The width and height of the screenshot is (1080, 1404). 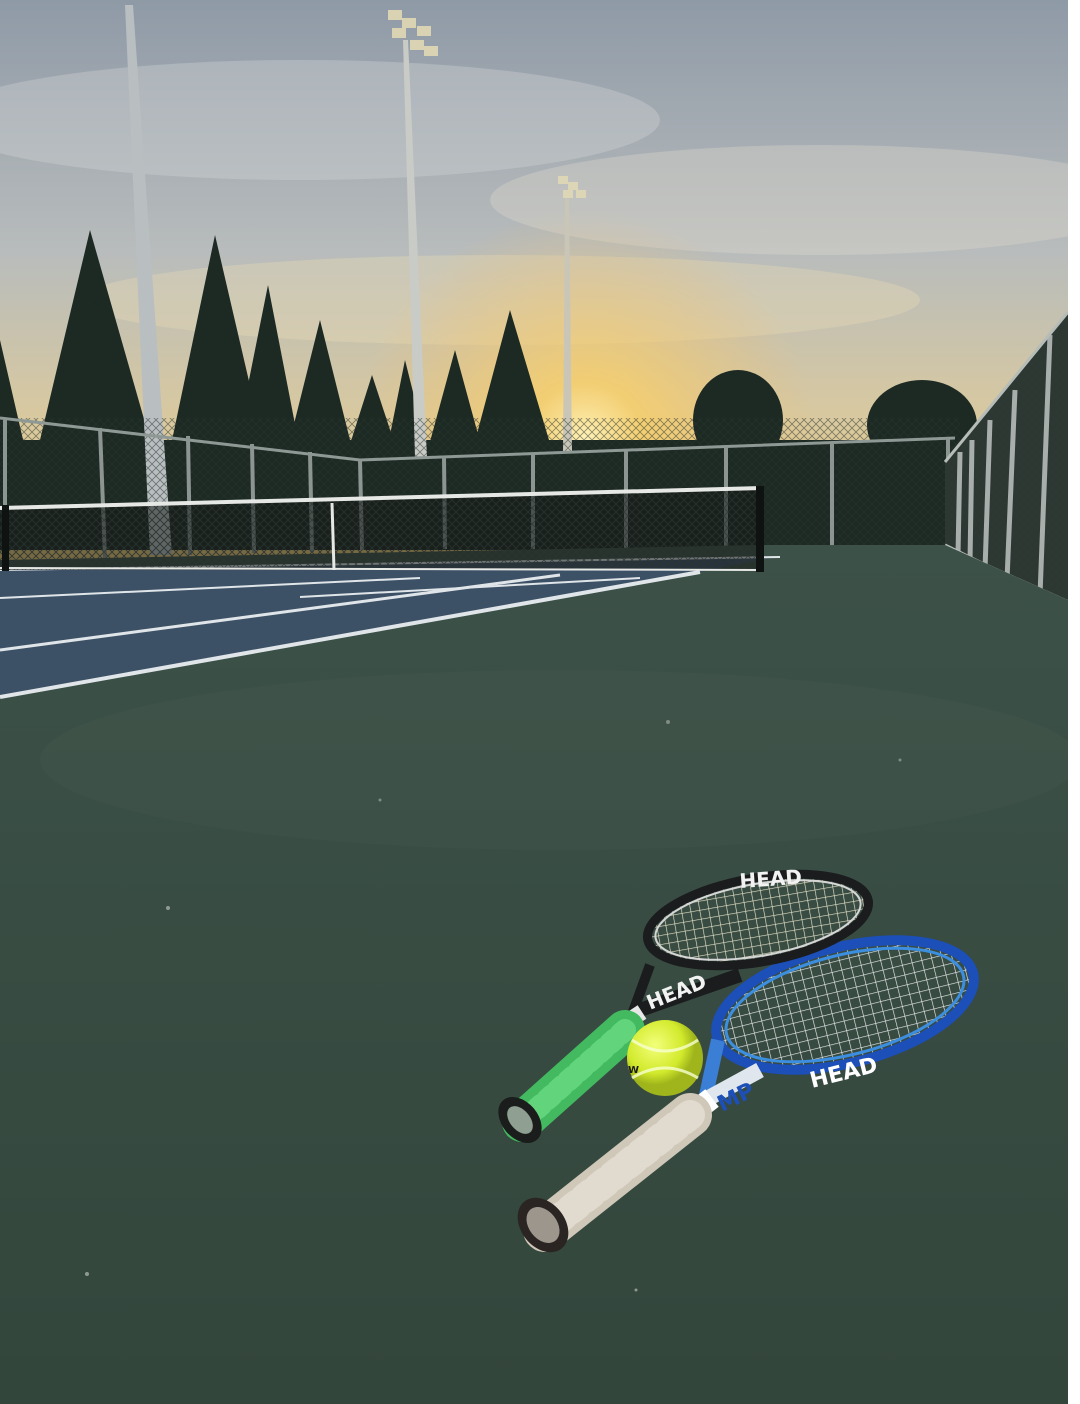 What do you see at coordinates (560, 760) in the screenshot?
I see `court-wear` at bounding box center [560, 760].